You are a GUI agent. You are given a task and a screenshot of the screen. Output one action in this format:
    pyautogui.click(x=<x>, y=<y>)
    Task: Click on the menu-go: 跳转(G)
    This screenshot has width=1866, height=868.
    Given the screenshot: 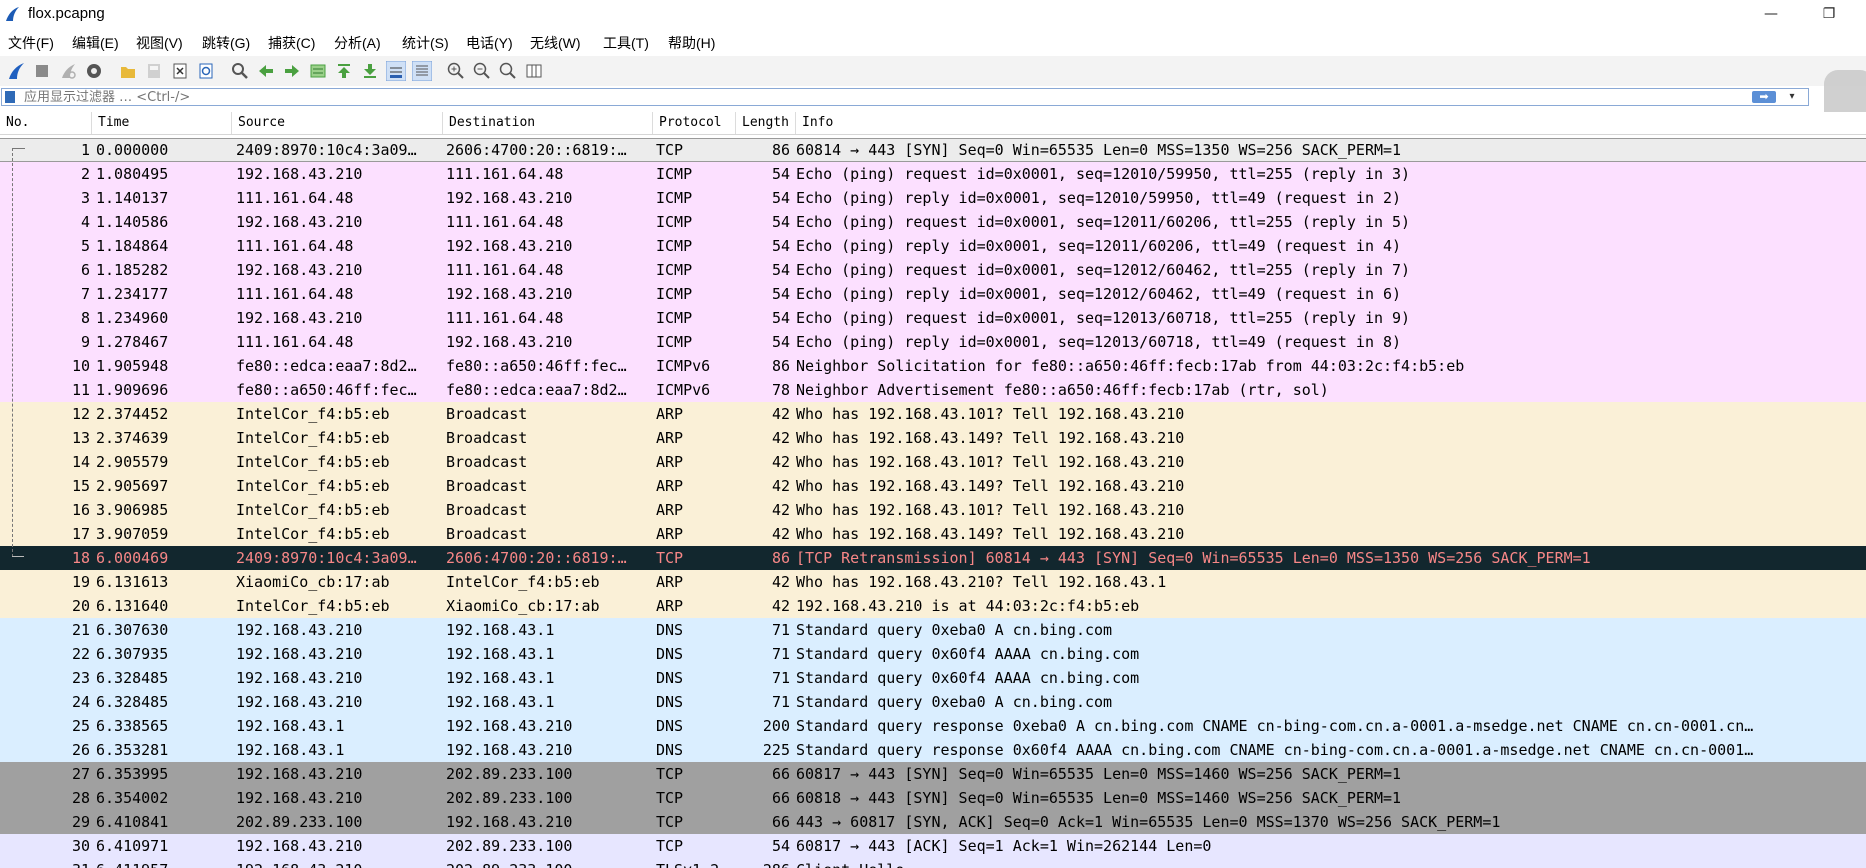 What is the action you would take?
    pyautogui.click(x=226, y=43)
    